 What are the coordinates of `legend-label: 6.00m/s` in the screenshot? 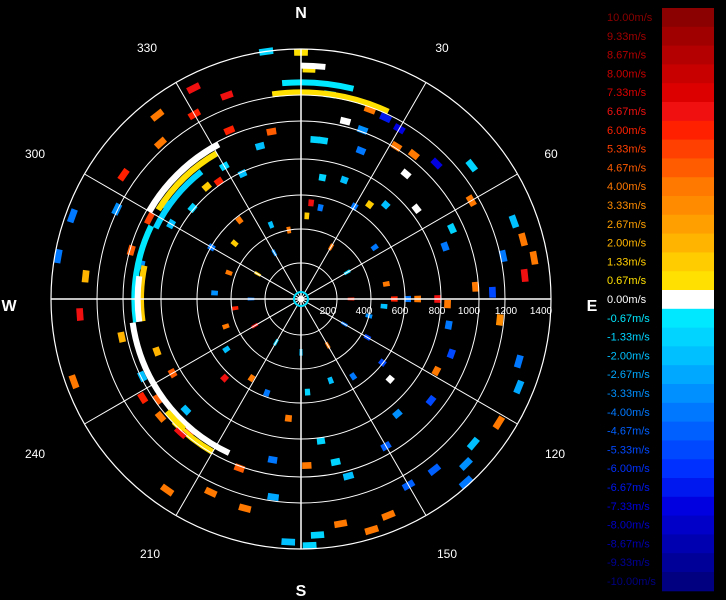 It's located at (627, 131).